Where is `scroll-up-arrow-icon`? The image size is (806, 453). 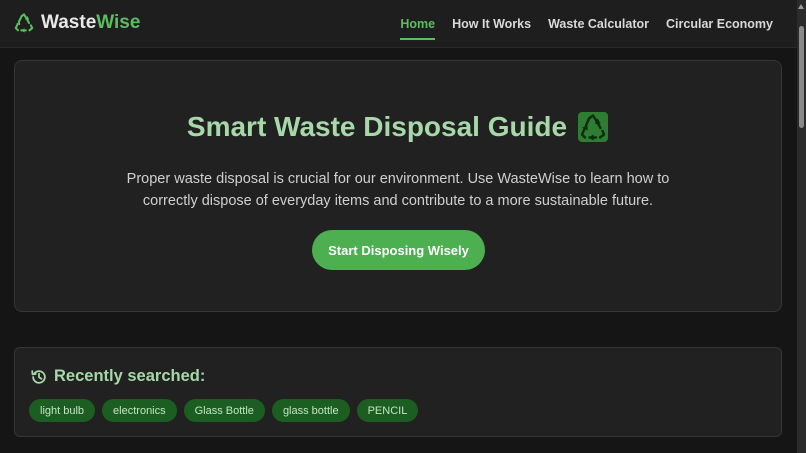 scroll-up-arrow-icon is located at coordinates (801, 6).